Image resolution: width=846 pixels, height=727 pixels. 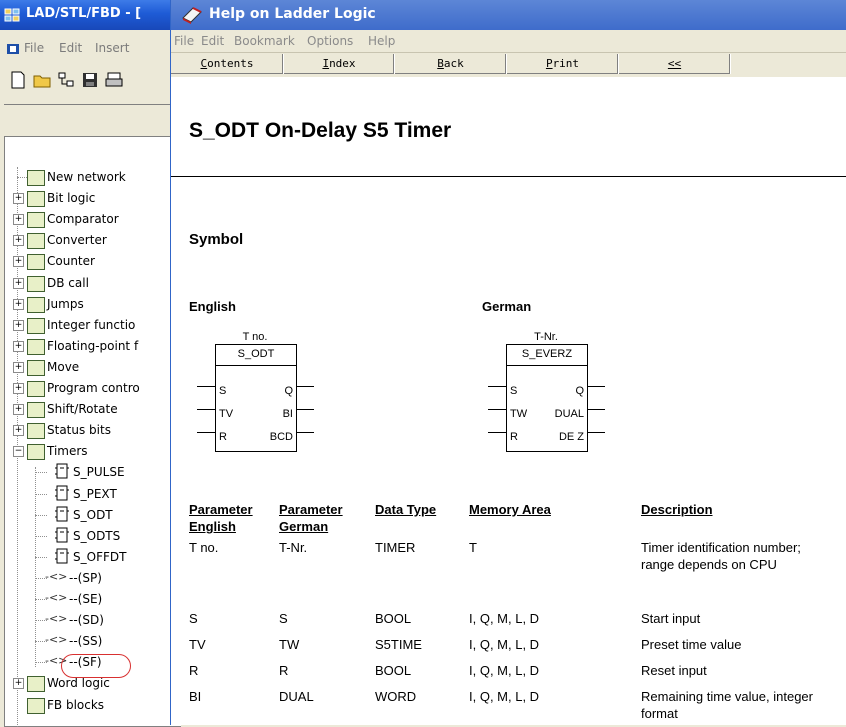 What do you see at coordinates (221, 518) in the screenshot?
I see `header-parameter-english: Parameter English` at bounding box center [221, 518].